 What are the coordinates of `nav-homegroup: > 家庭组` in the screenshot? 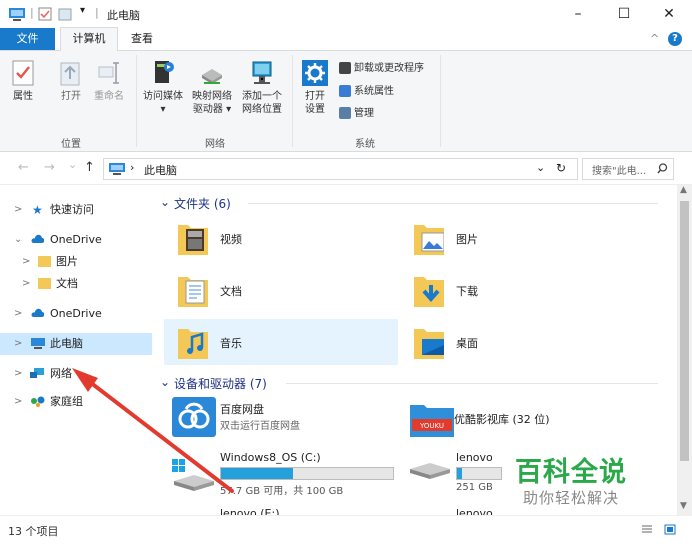 It's located at (76, 402).